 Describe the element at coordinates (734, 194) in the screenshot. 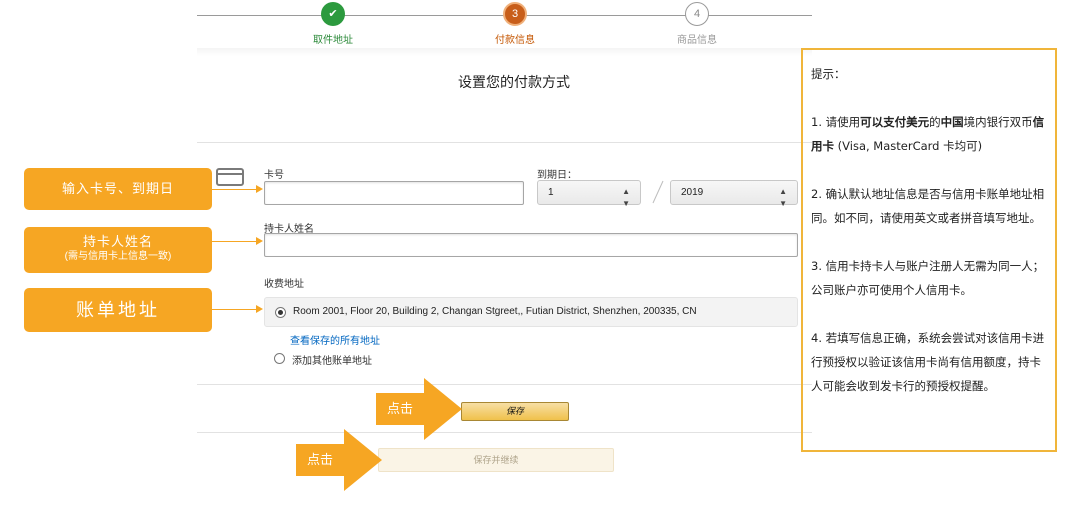

I see `expiry-year-select: 2019 ▲ ▼` at that location.